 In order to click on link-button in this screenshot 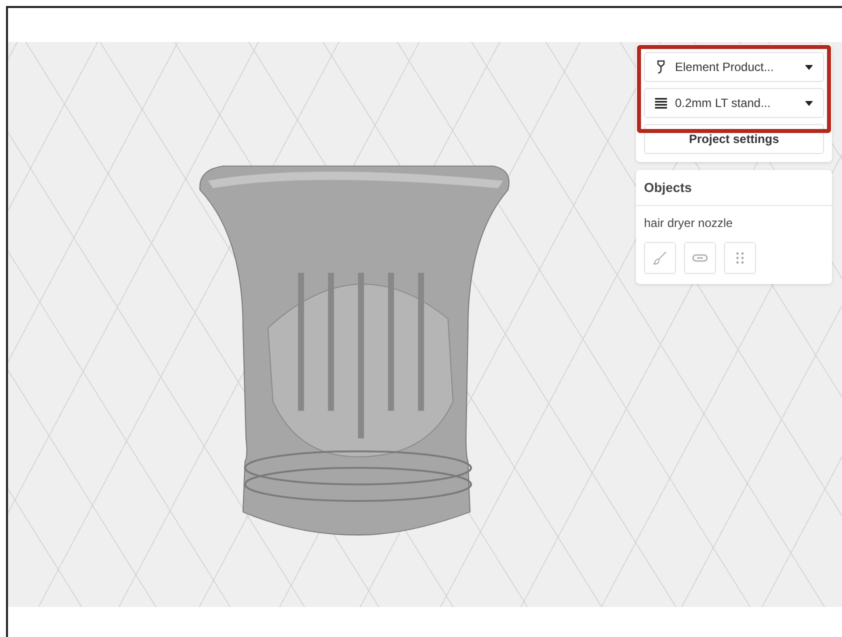, I will do `click(700, 258)`.